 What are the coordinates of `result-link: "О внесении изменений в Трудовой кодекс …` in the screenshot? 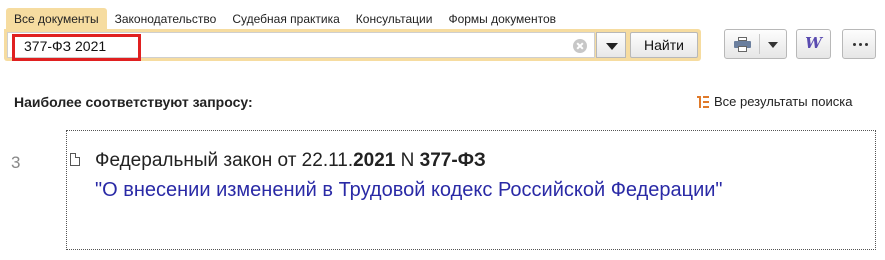 It's located at (415, 190).